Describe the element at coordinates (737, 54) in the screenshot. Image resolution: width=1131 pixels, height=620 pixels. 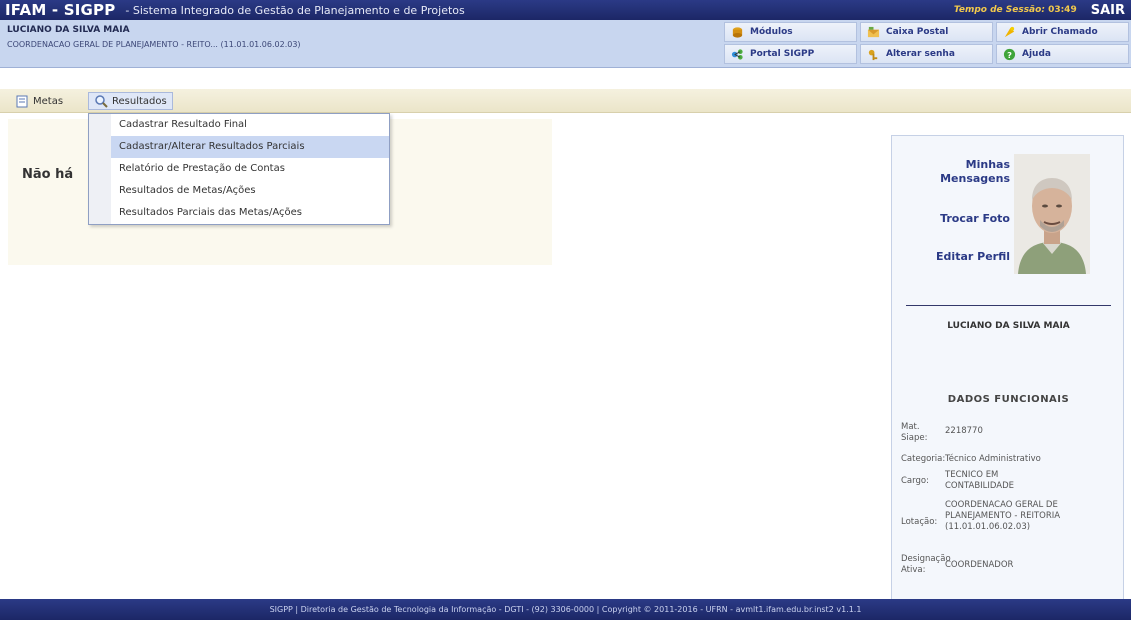
I see `portal-icon` at that location.